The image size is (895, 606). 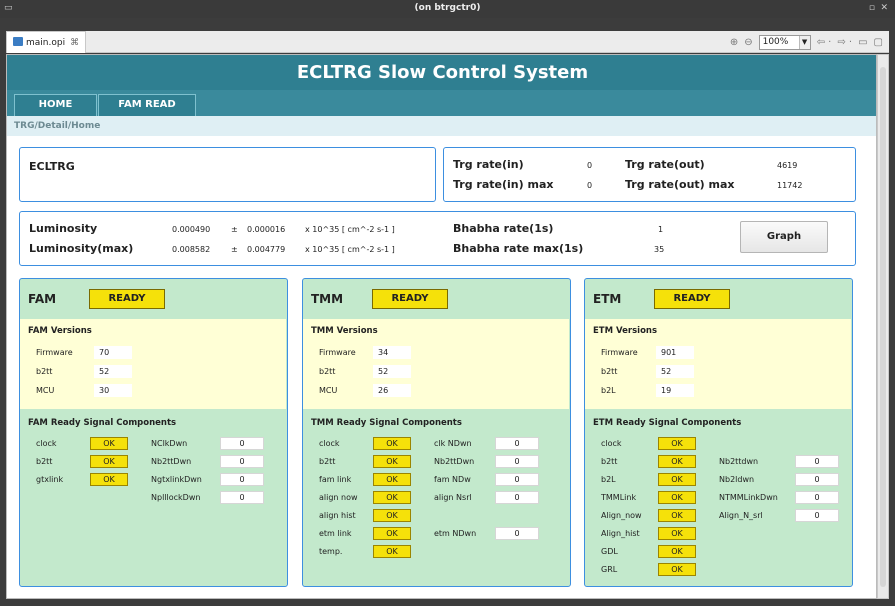 What do you see at coordinates (453, 443) in the screenshot?
I see `tmm-clk-ndwn-label: clk NDwn` at bounding box center [453, 443].